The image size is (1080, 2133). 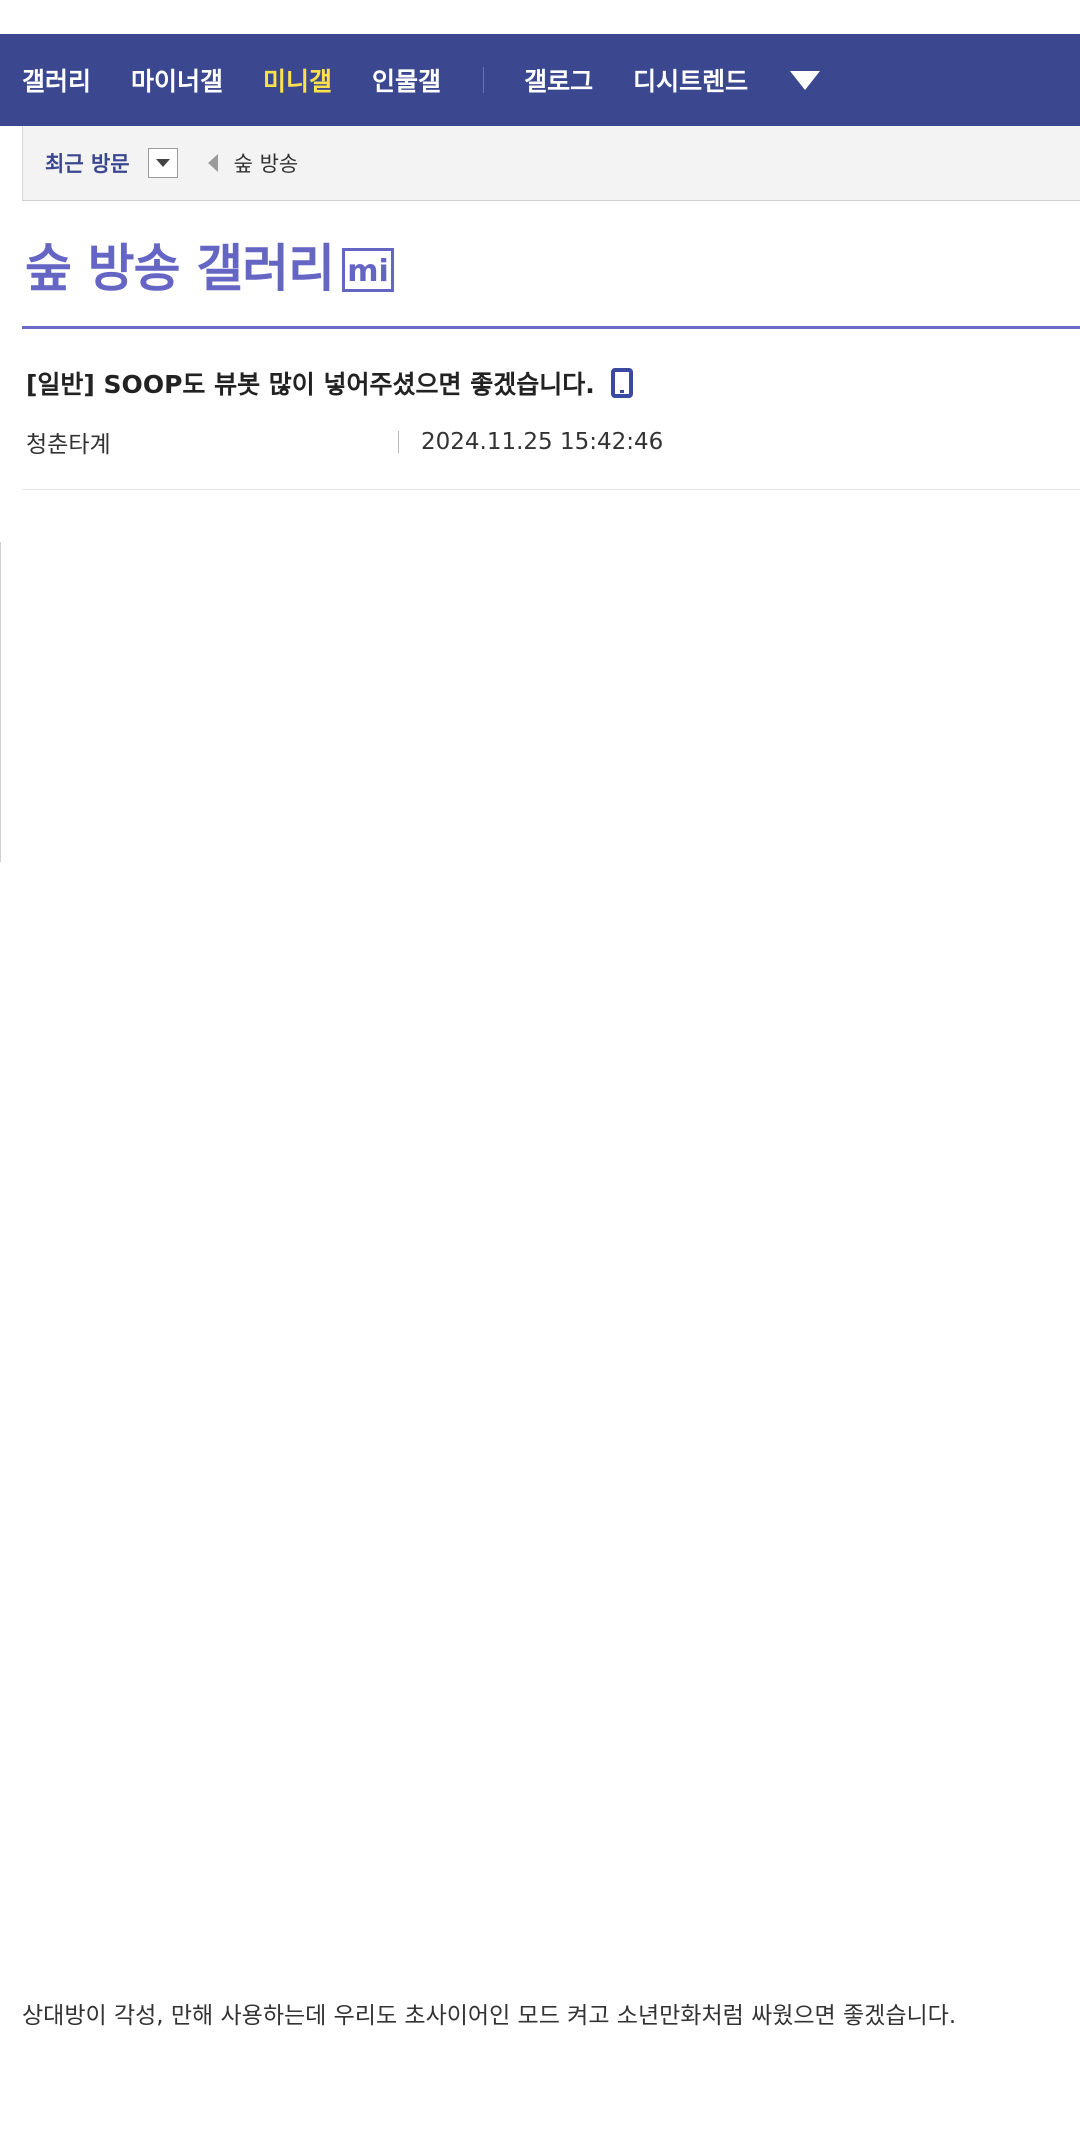 I want to click on nav-minor-gallery: 마이너갤, so click(x=177, y=80).